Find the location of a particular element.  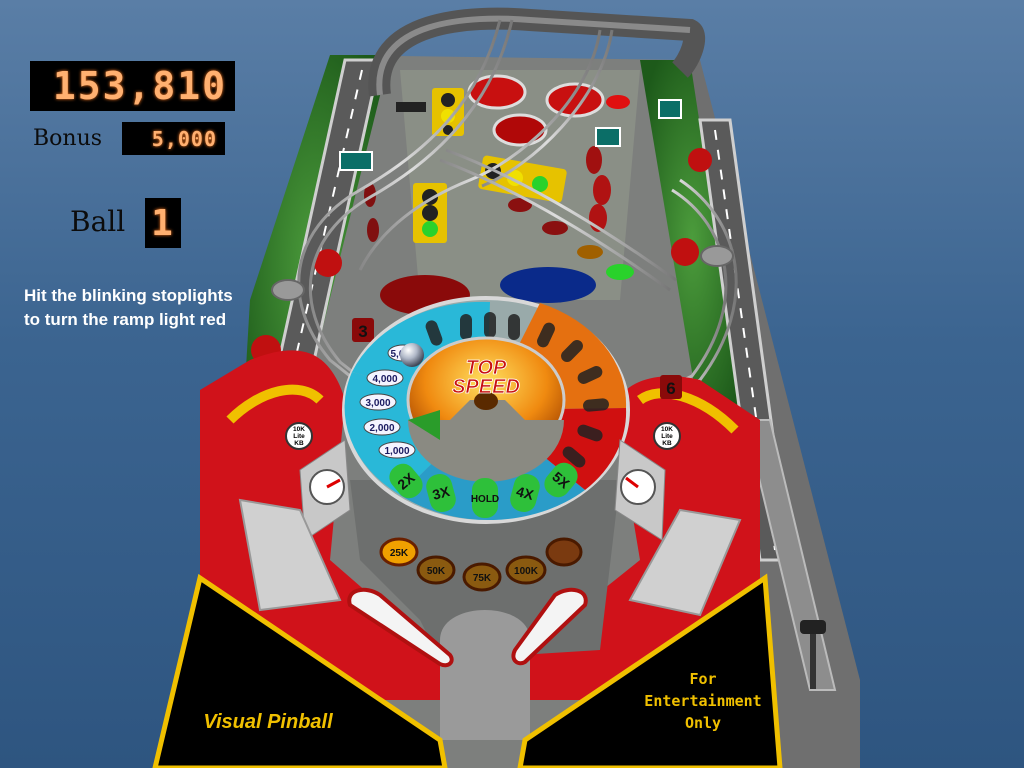

svg-text: HOLD is located at coordinates (485, 499).